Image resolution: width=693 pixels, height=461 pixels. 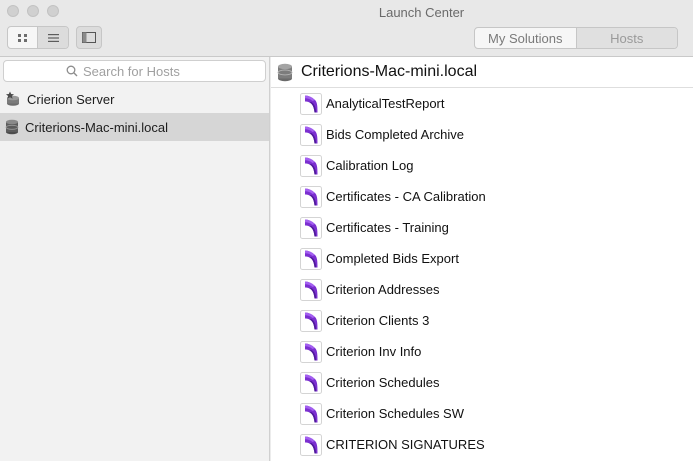 What do you see at coordinates (374, 351) in the screenshot?
I see `file-label: Criterion Inv Info` at bounding box center [374, 351].